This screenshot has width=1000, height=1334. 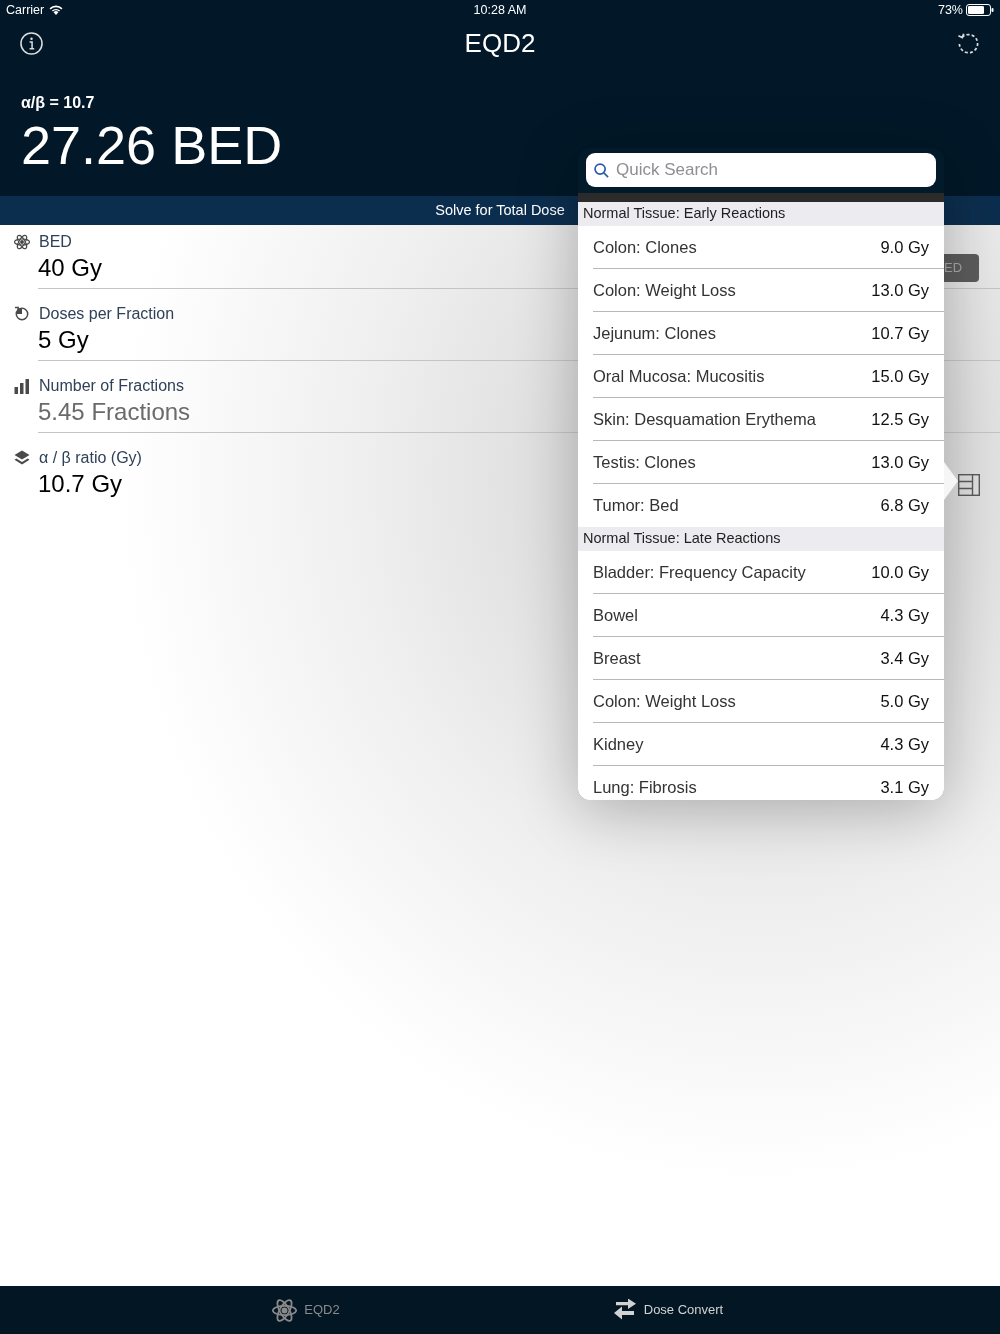 I want to click on dose-value: 6.8 Gy, so click(x=904, y=506).